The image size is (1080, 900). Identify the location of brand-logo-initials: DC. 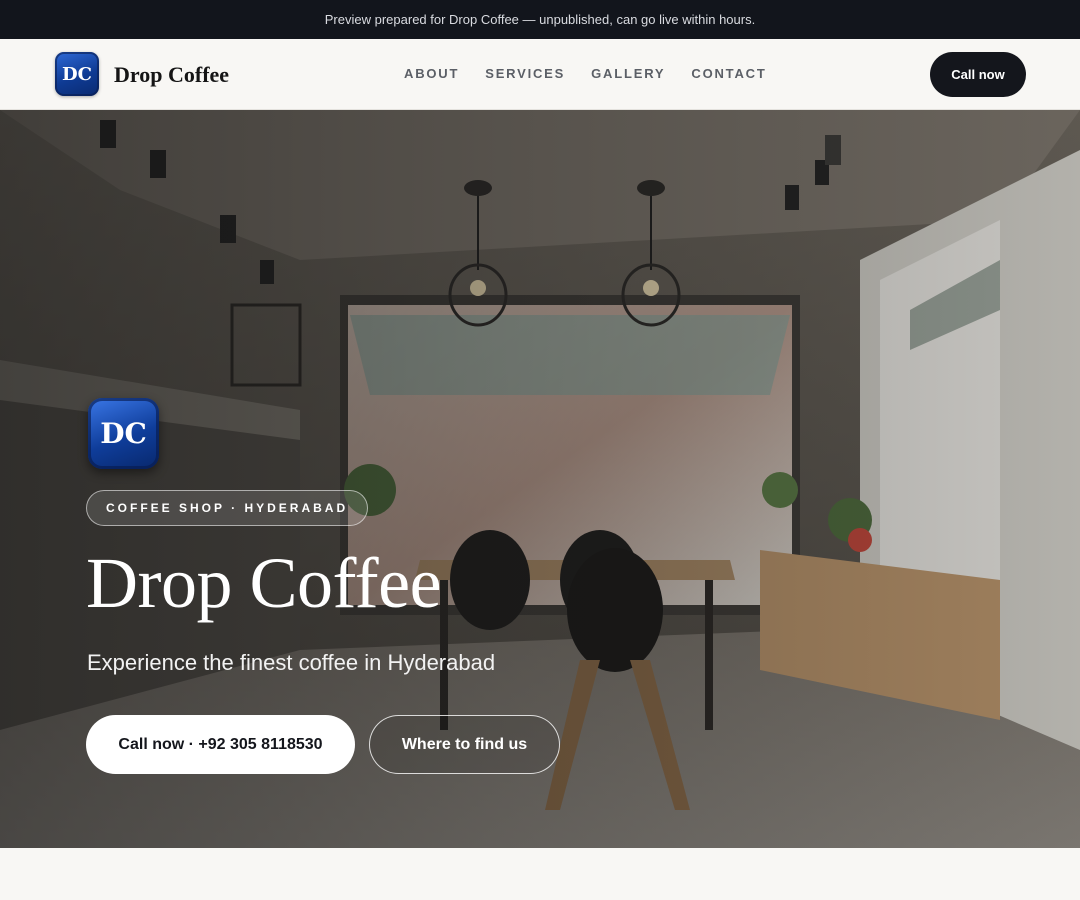
(77, 74).